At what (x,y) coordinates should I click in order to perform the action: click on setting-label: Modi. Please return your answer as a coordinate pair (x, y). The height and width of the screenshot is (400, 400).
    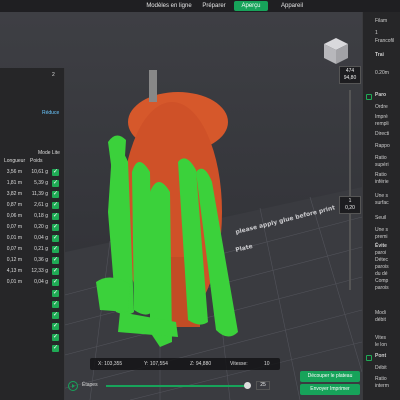
    Looking at the image, I should click on (380, 313).